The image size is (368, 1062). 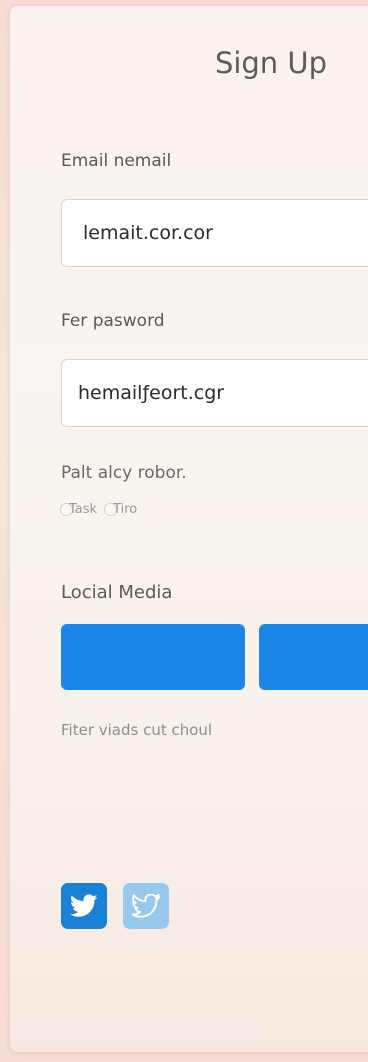 I want to click on twitter-bird-icon, so click(x=84, y=905).